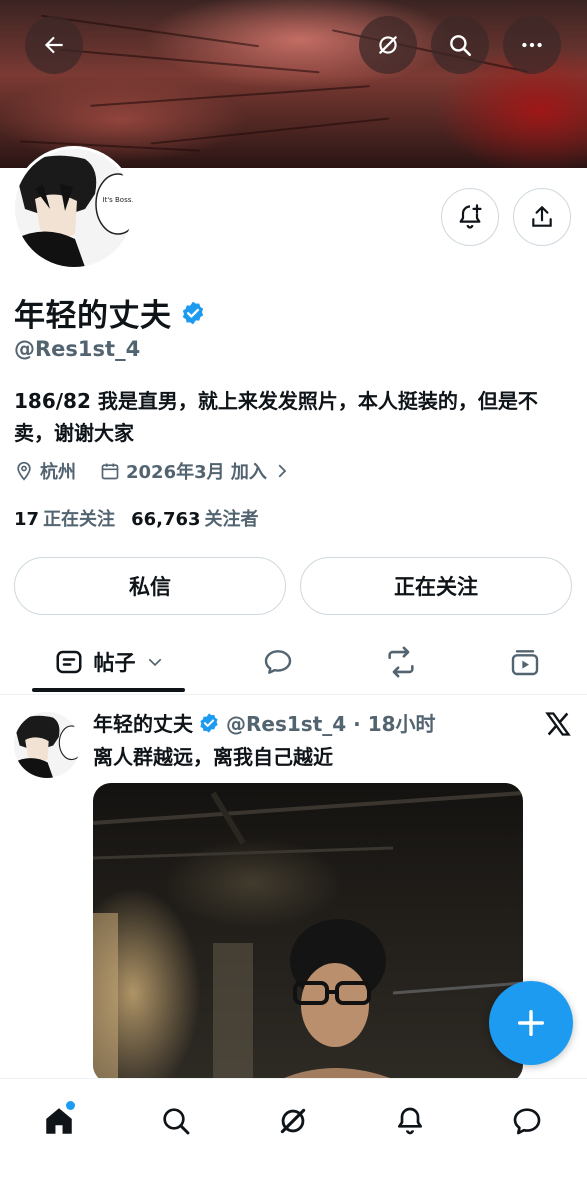 The width and height of the screenshot is (587, 1201). What do you see at coordinates (436, 586) in the screenshot?
I see `unfollow-button: 正在关注` at bounding box center [436, 586].